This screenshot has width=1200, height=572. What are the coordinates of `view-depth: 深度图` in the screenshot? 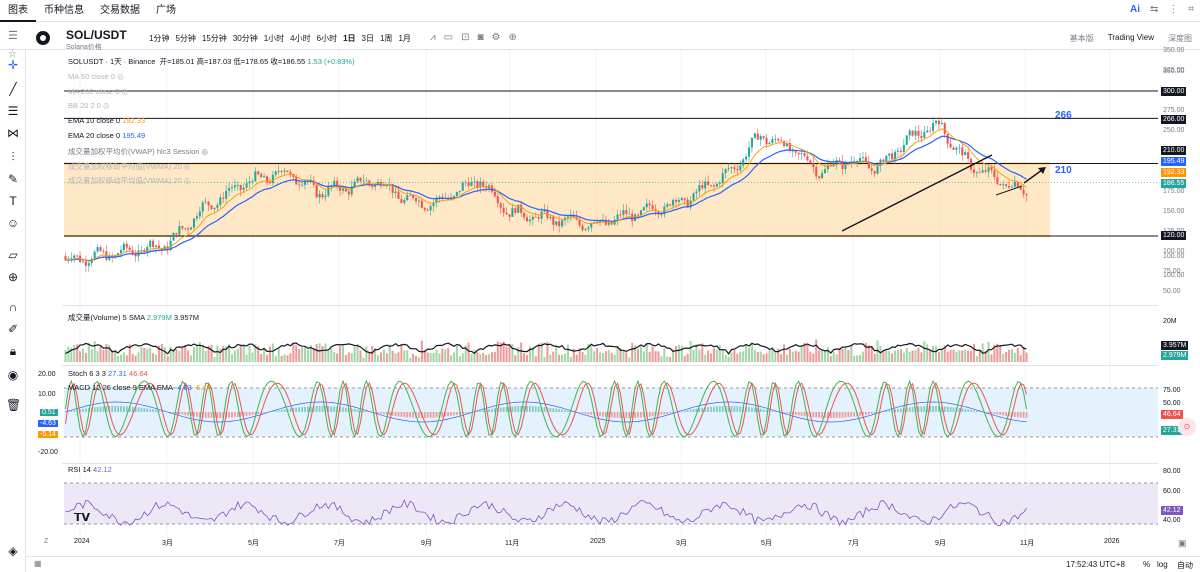 It's located at (1180, 38).